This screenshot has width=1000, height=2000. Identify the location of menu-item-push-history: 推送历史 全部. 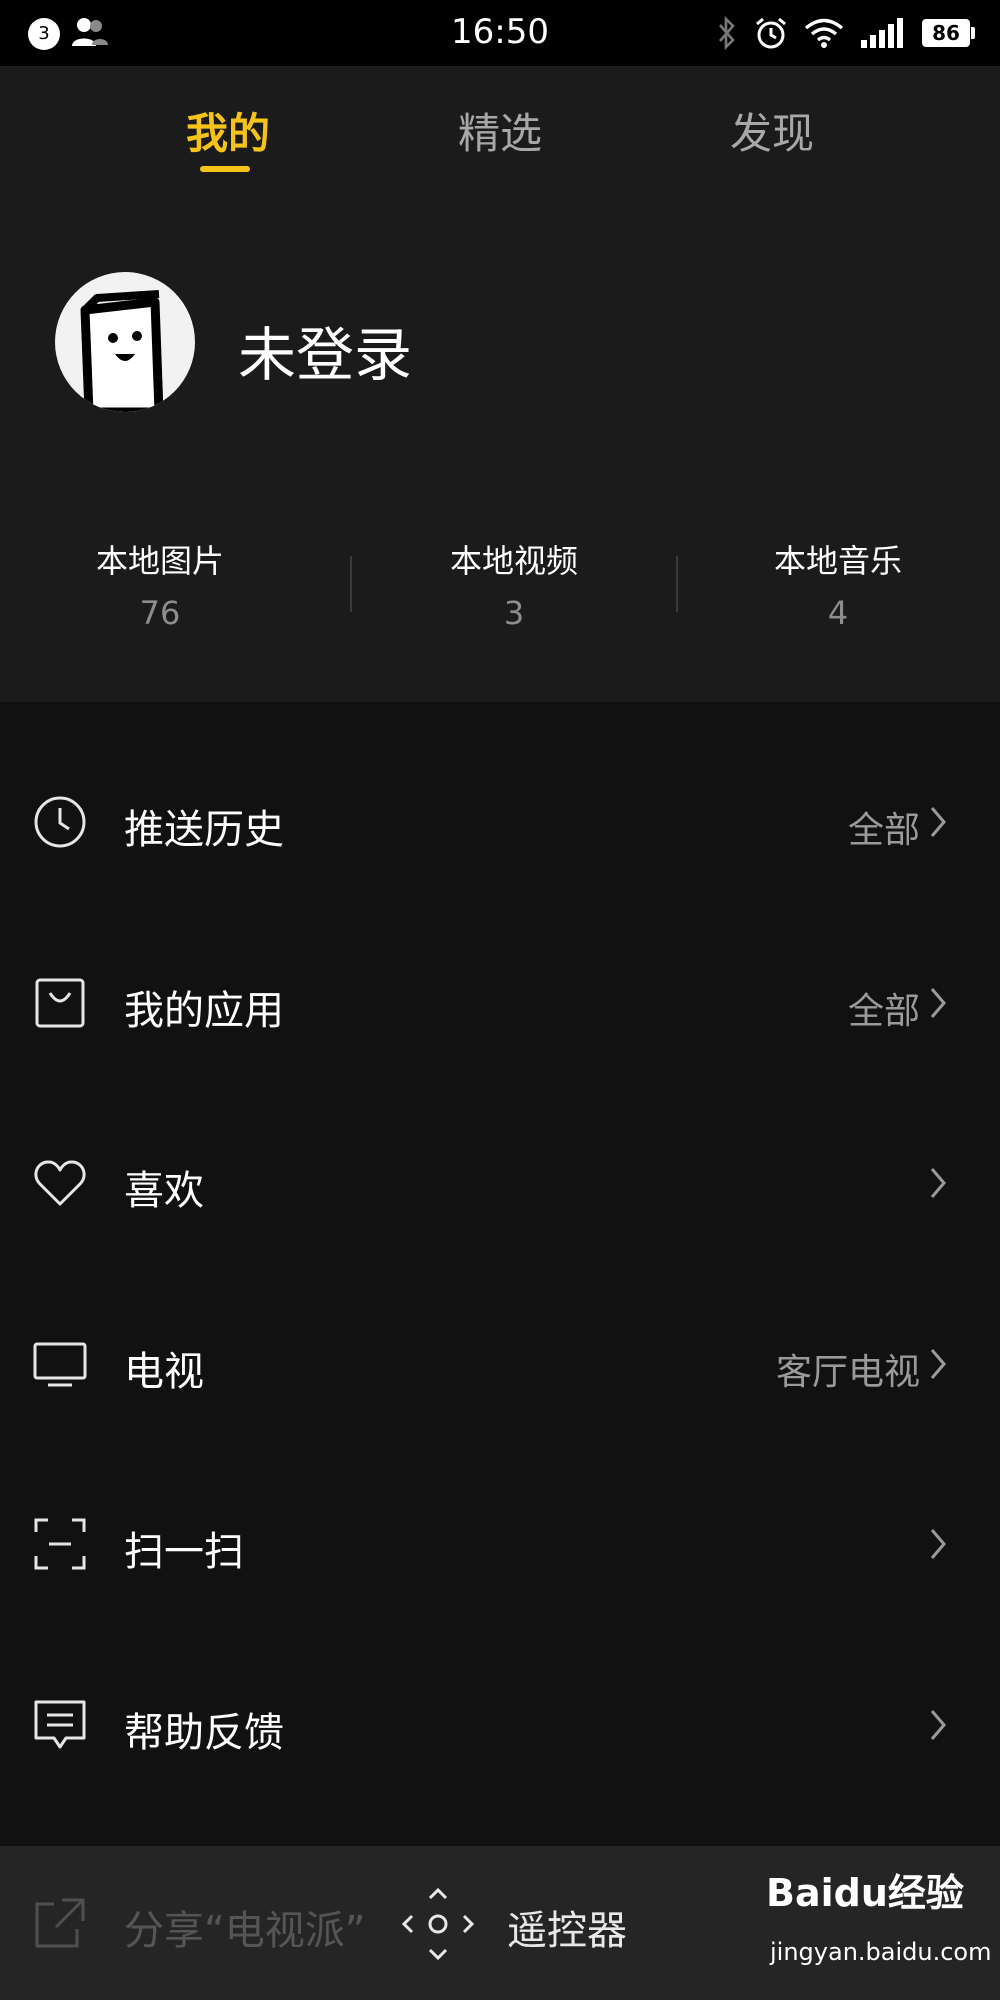
(500, 822).